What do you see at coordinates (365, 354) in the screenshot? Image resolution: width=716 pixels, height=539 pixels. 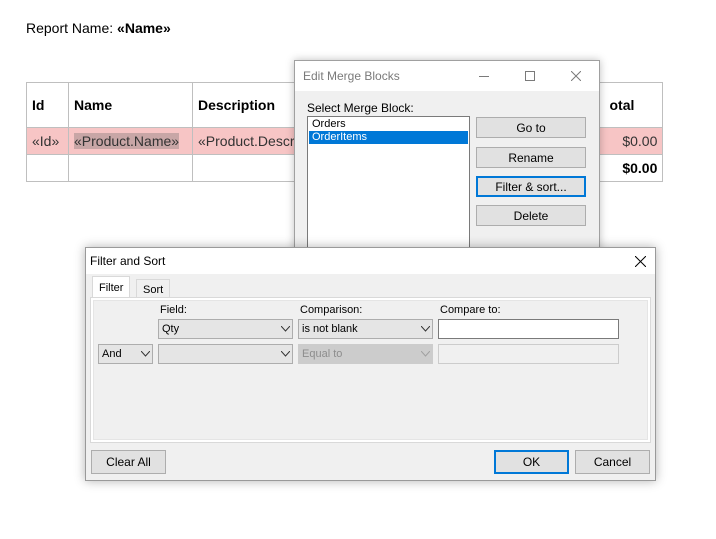 I see `comparison-select-disabled: Equal to` at bounding box center [365, 354].